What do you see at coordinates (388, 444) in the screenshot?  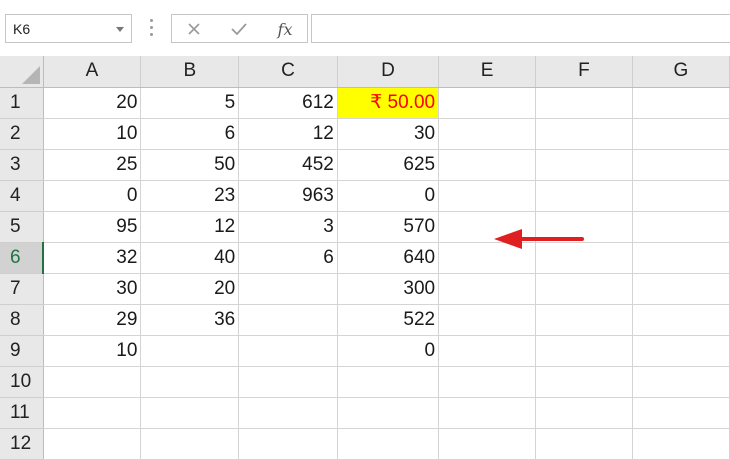 I see `cell-d12` at bounding box center [388, 444].